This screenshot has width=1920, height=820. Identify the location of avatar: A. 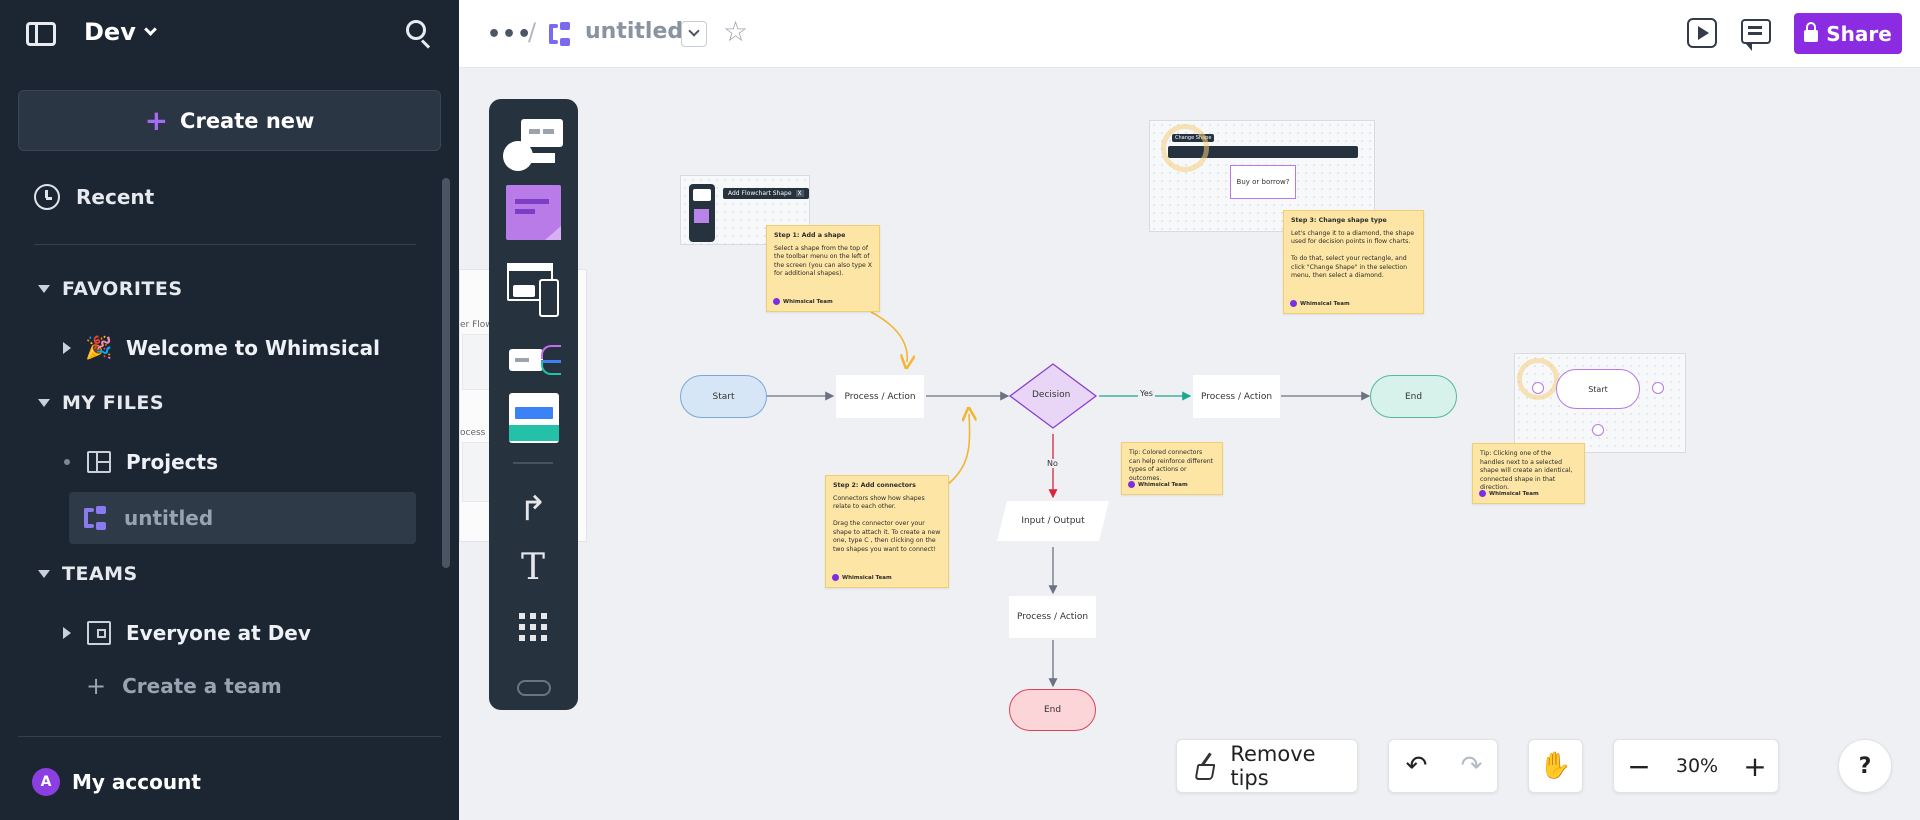
(46, 782).